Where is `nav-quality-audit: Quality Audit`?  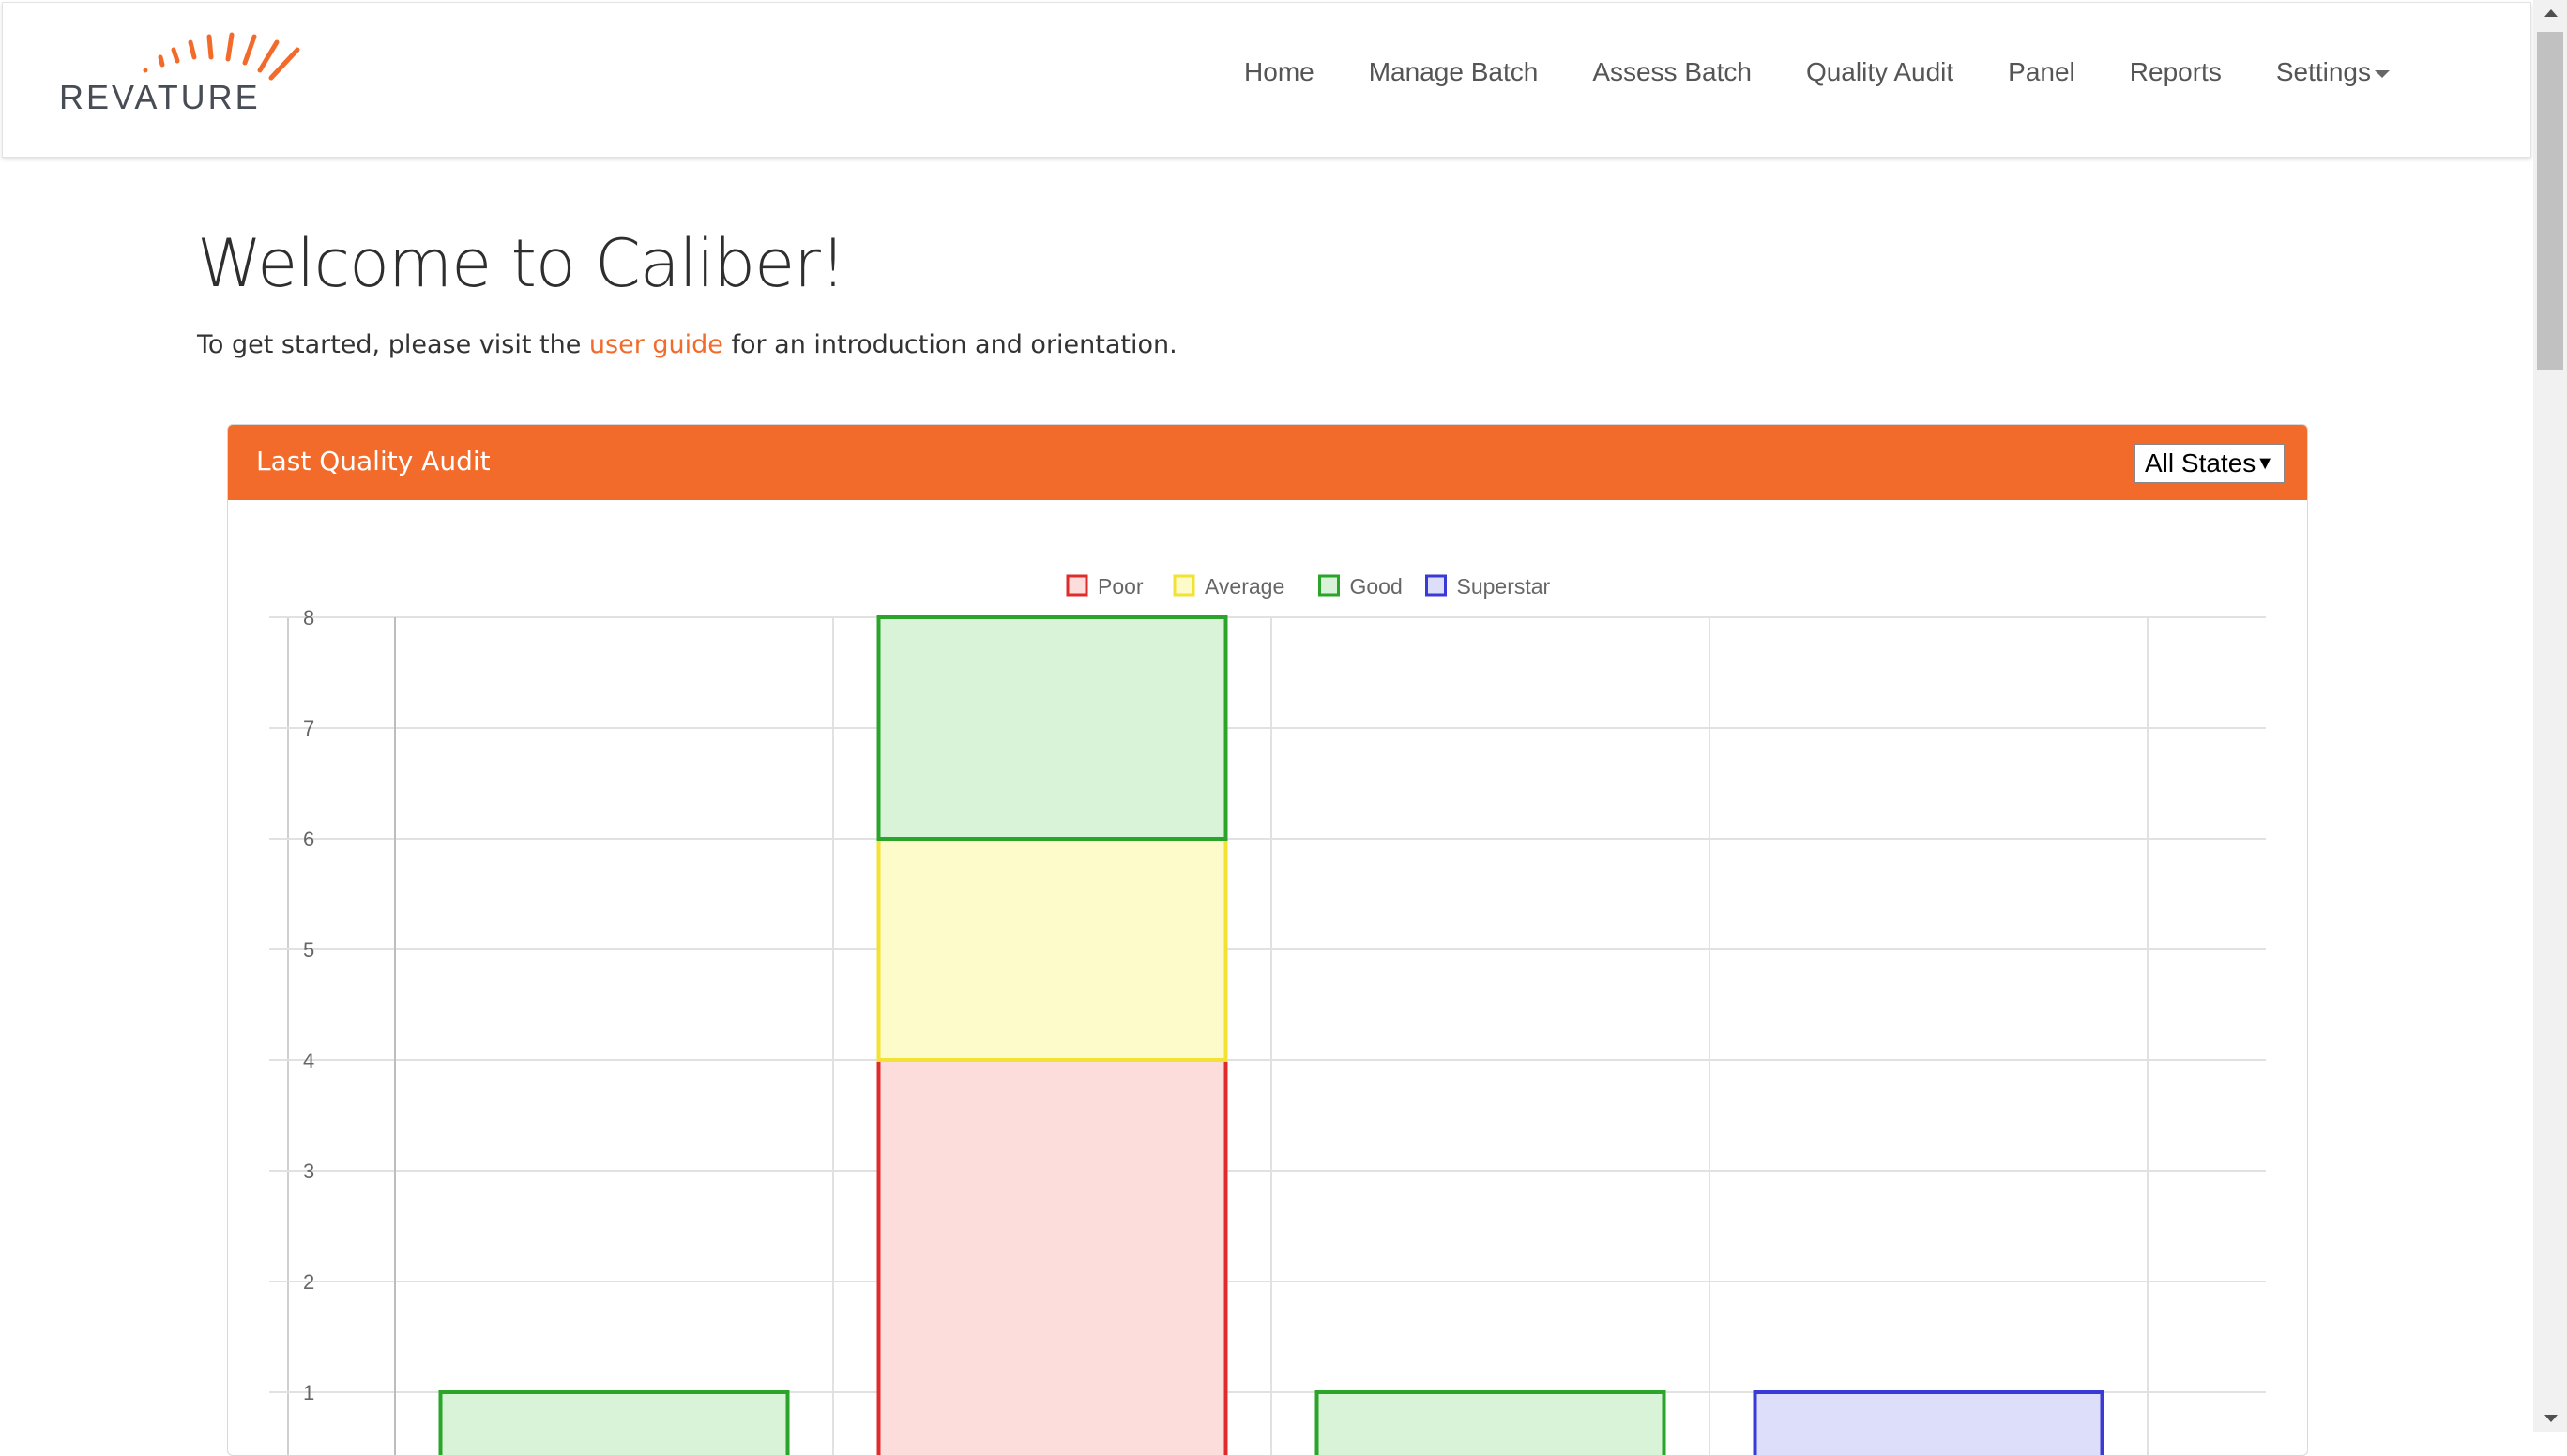
nav-quality-audit: Quality Audit is located at coordinates (1879, 72).